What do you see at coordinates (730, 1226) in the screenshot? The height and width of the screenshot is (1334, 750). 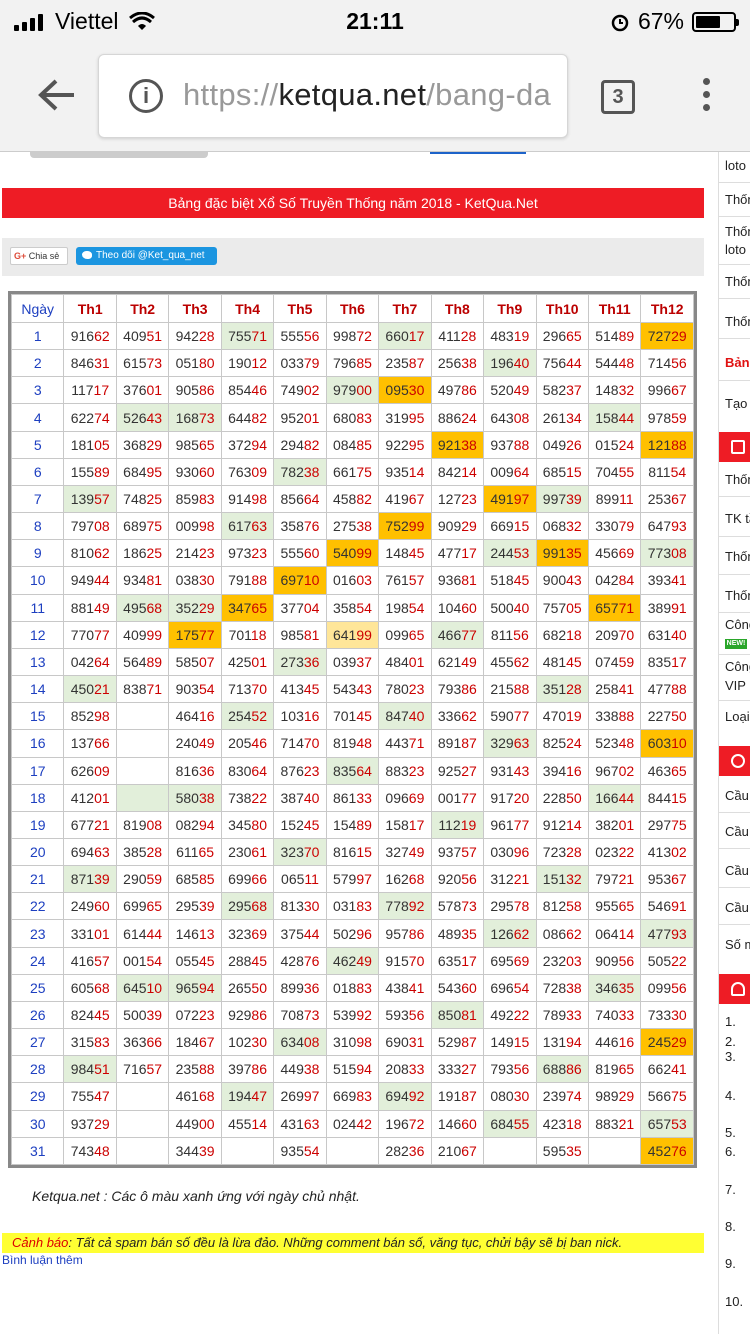 I see `sidebar-list-item: 8.` at bounding box center [730, 1226].